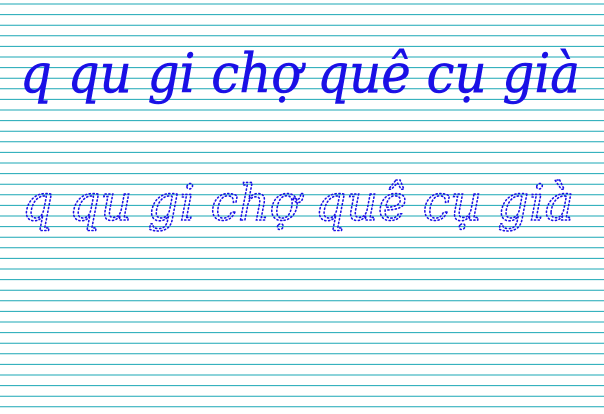  I want to click on trace-handwriting-text: q qu gi chợ quê cụ già, so click(298, 203).